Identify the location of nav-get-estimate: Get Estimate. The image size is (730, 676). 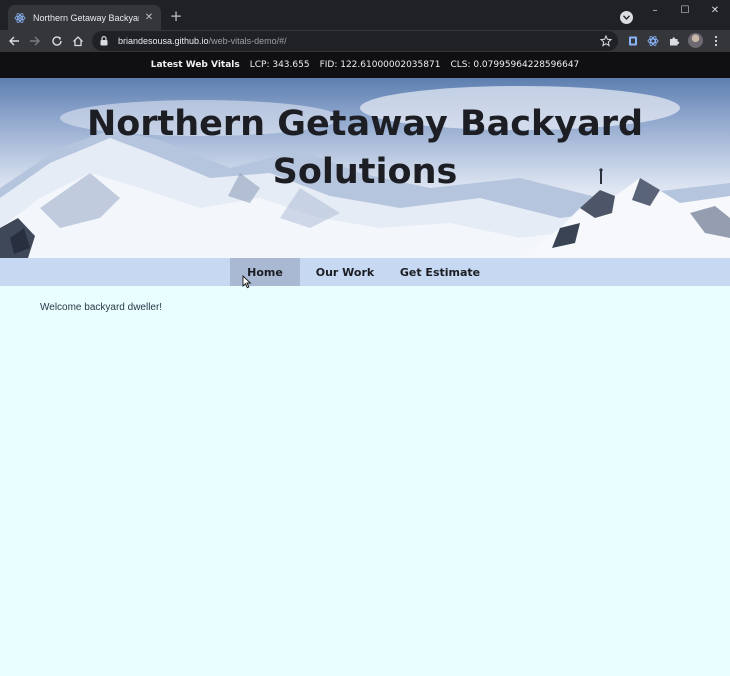
(440, 272).